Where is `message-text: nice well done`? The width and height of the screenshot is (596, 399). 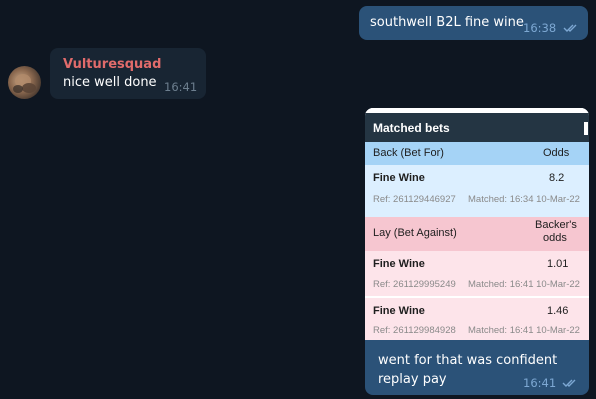
message-text: nice well done is located at coordinates (110, 82).